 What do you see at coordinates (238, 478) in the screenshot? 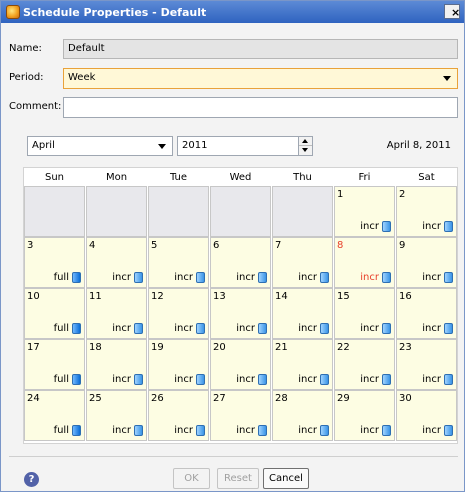
I see `reset-button: Reset` at bounding box center [238, 478].